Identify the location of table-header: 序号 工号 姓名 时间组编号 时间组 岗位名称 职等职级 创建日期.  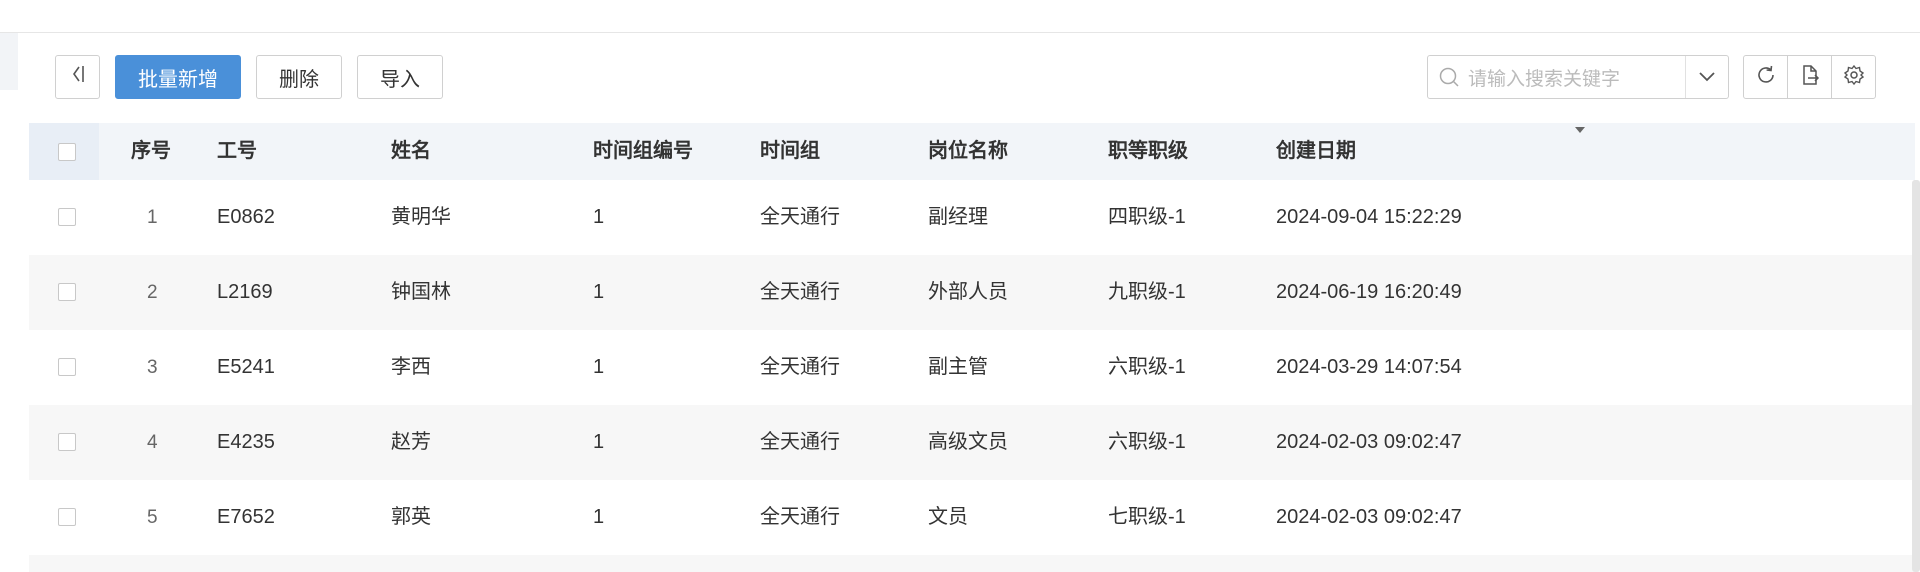
(972, 151).